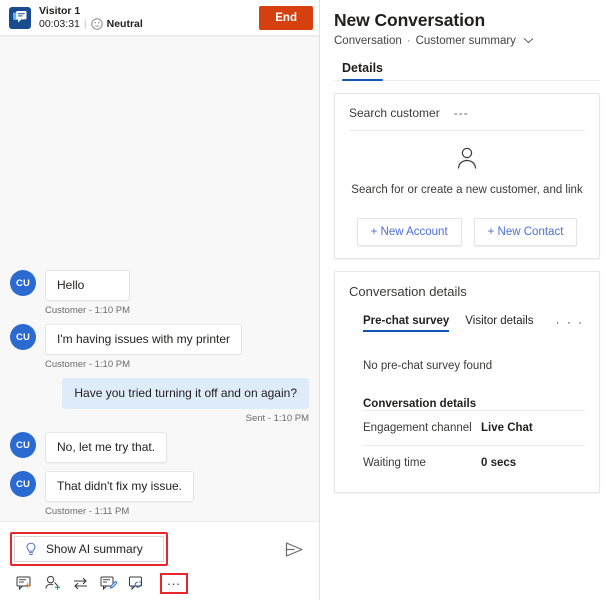 The height and width of the screenshot is (600, 611). I want to click on conversation-details-section-title: Conversation details, so click(420, 404).